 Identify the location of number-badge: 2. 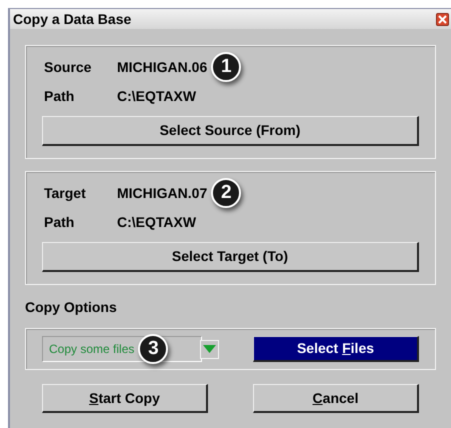
(226, 193).